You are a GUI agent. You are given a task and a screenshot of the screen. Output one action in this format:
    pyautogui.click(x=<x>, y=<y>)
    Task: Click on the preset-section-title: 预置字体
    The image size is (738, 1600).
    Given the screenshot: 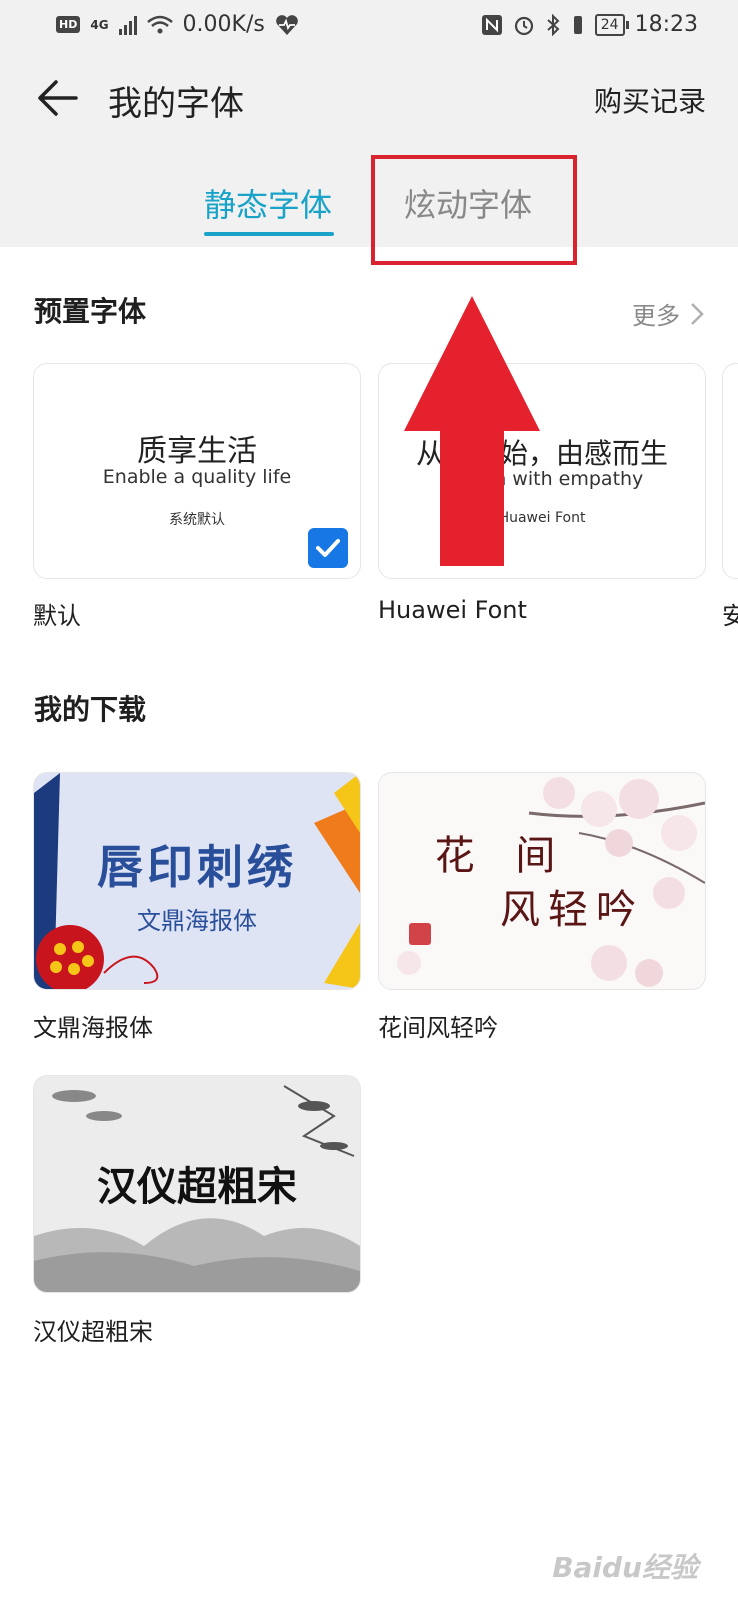 What is the action you would take?
    pyautogui.click(x=90, y=311)
    